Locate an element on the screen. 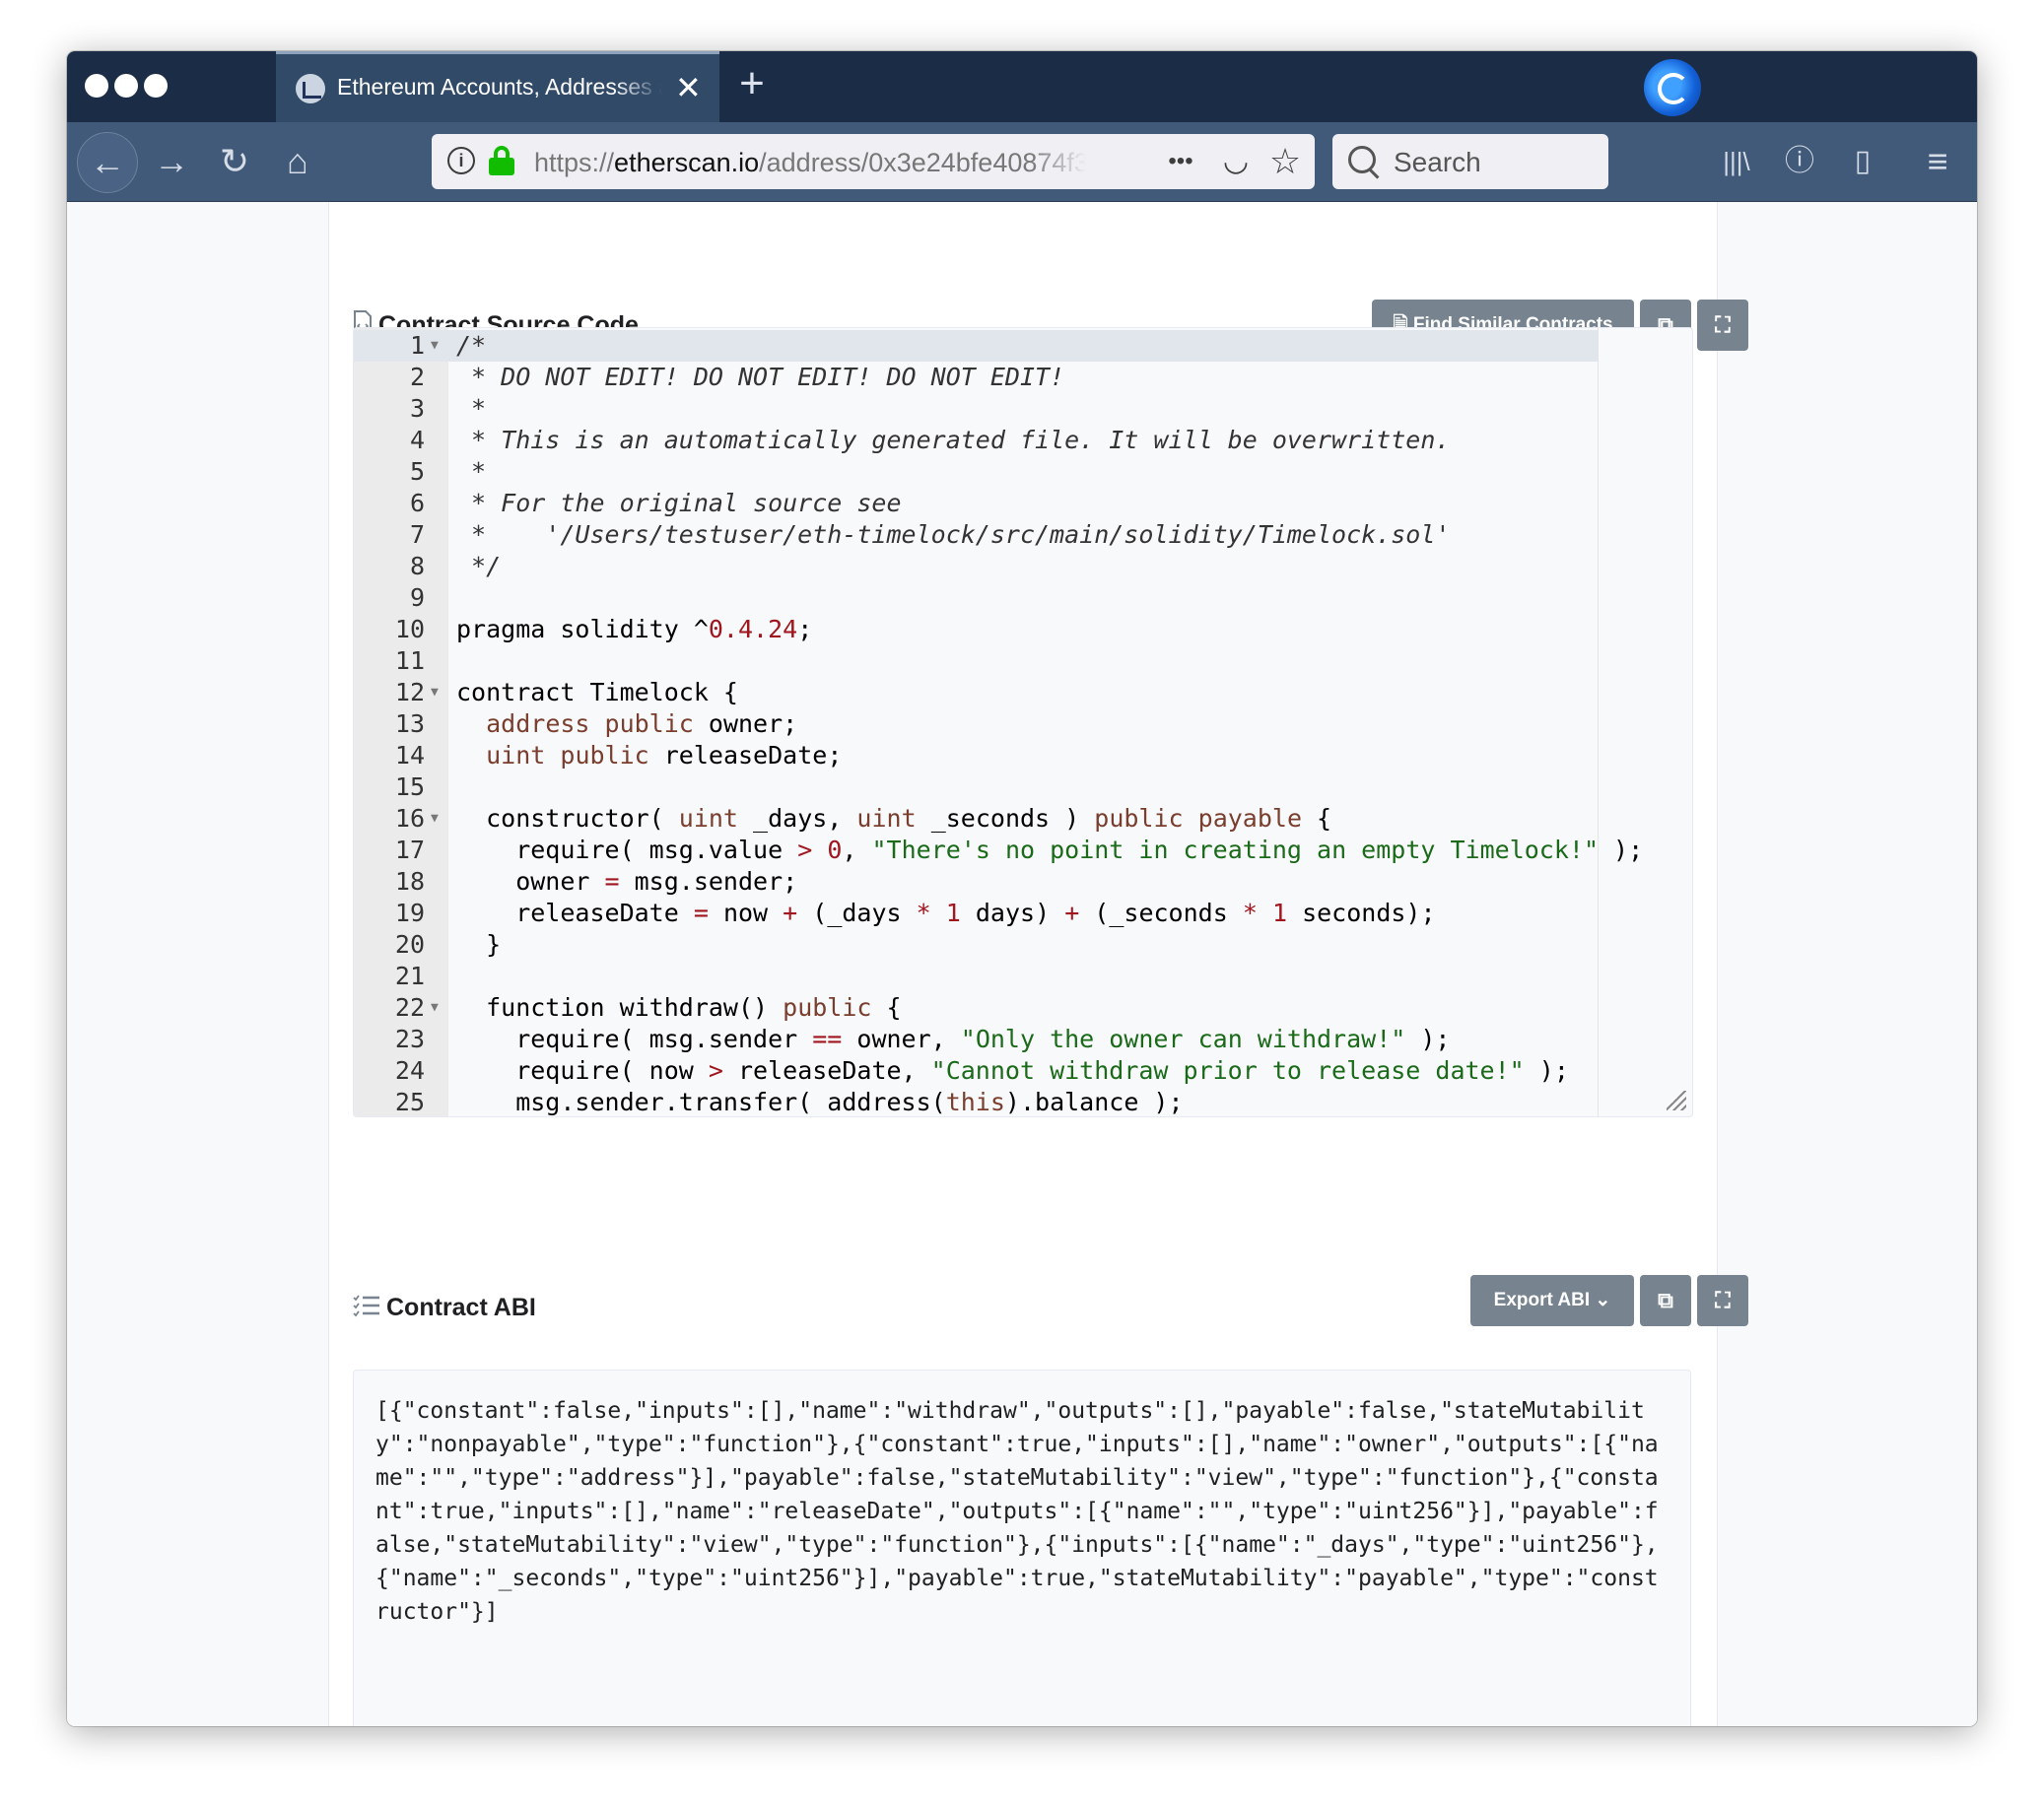  hamburger-menu-icon: ≡ is located at coordinates (1937, 161).